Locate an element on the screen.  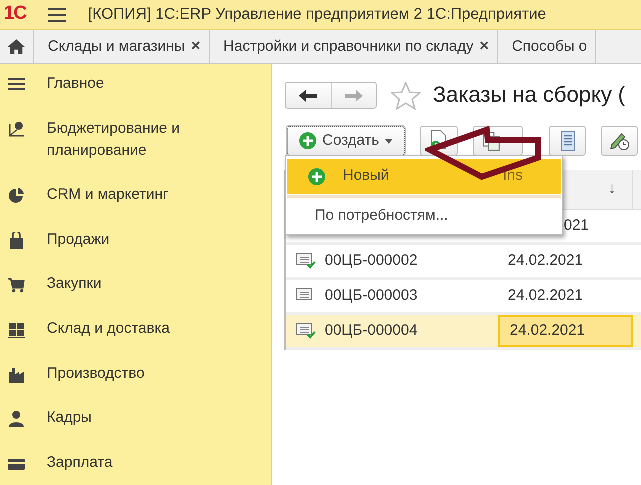
menu-icon is located at coordinates (57, 15).